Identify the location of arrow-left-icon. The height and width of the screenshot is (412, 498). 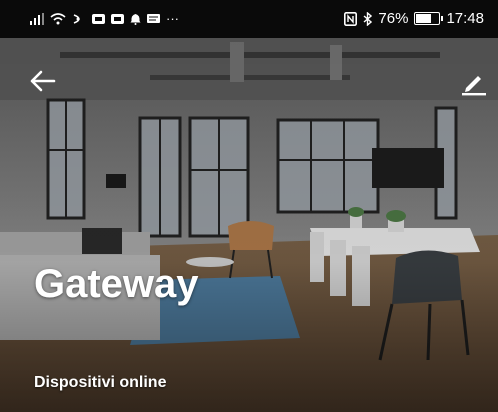
(43, 81).